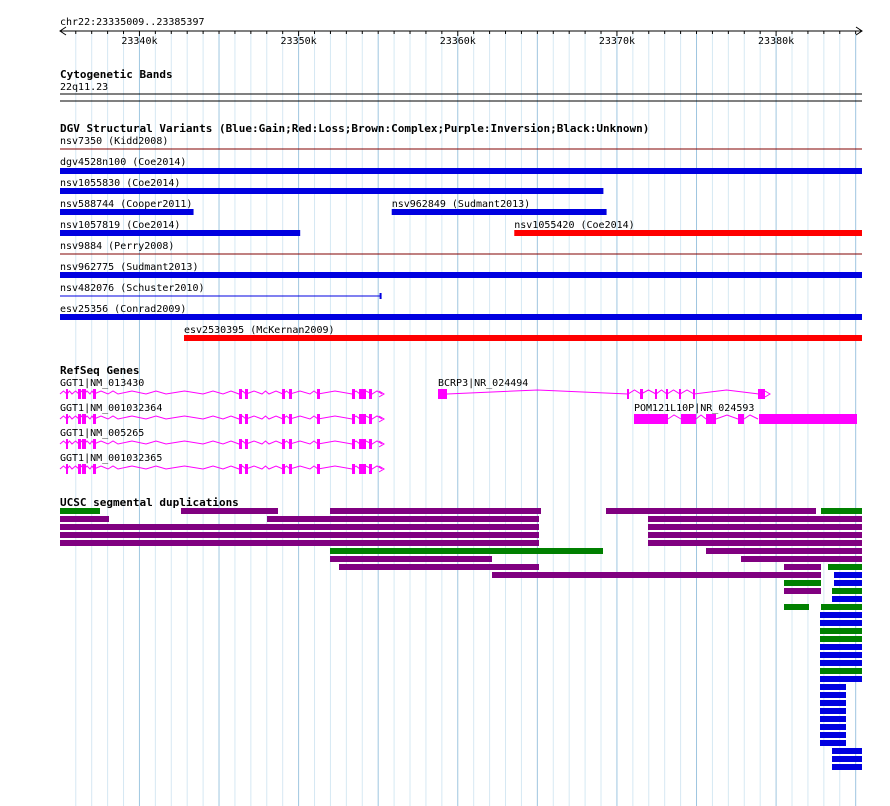  I want to click on ruler-tick-label: 23350k, so click(299, 41).